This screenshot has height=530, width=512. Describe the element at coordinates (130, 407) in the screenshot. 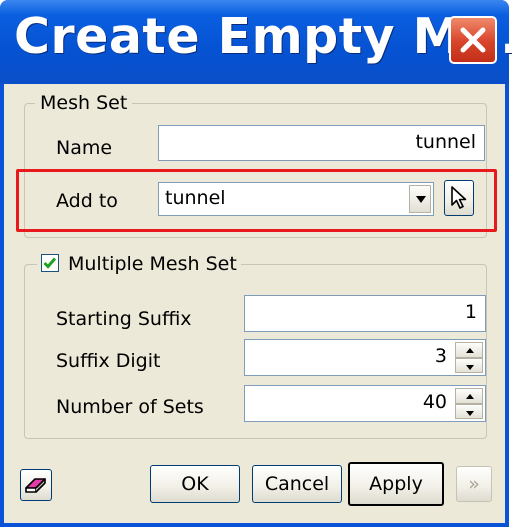

I see `number-of-sets-label: Number of Sets` at that location.